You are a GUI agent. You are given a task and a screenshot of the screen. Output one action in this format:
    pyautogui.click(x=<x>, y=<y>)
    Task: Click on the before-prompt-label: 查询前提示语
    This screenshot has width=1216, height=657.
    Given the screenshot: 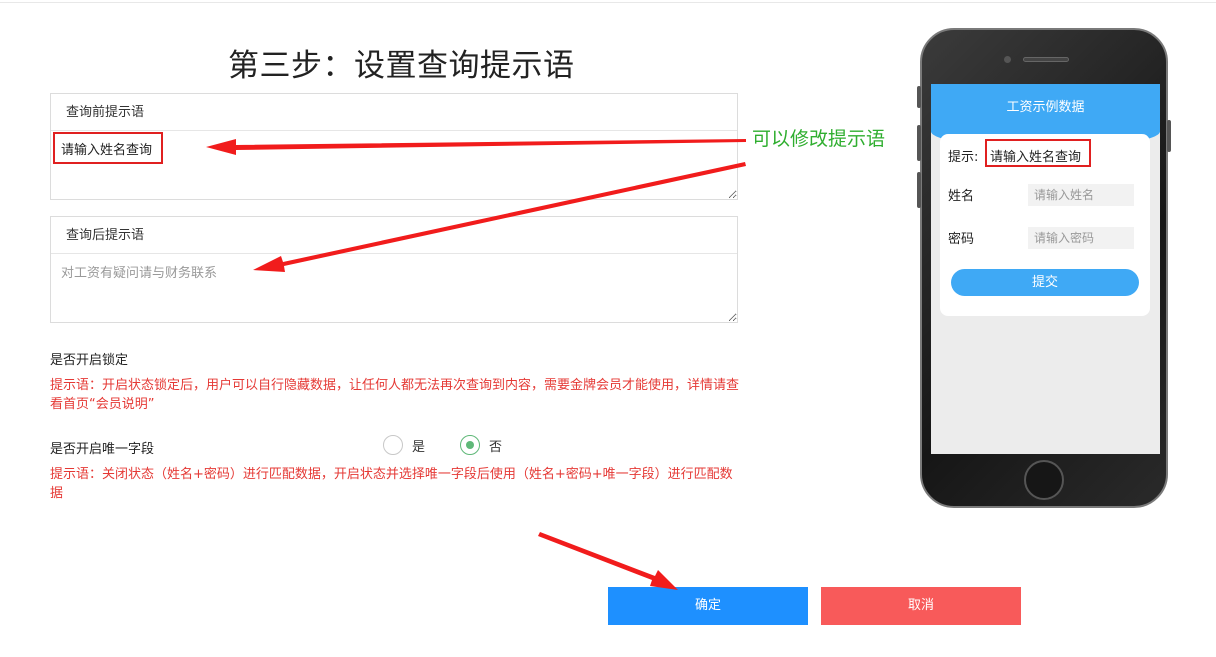 What is the action you would take?
    pyautogui.click(x=394, y=112)
    